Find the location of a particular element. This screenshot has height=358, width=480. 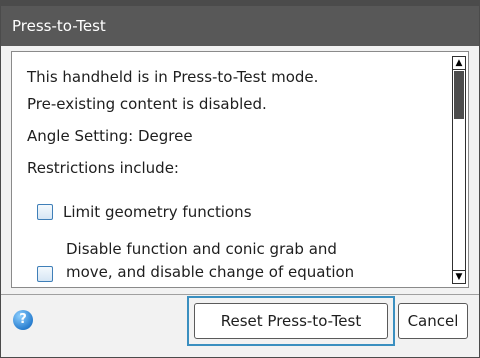

restrictions-heading: Restrictions include: is located at coordinates (103, 168).